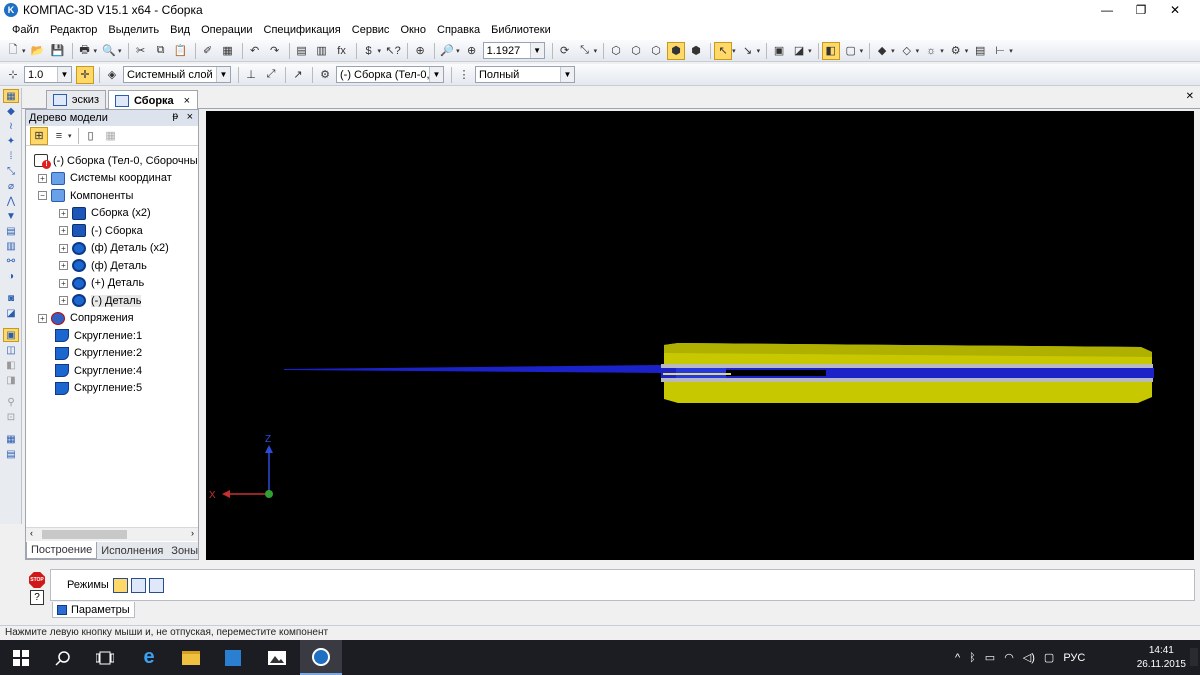 The height and width of the screenshot is (675, 1200). What do you see at coordinates (11, 246) in the screenshot?
I see `report-side-icon: ▥` at bounding box center [11, 246].